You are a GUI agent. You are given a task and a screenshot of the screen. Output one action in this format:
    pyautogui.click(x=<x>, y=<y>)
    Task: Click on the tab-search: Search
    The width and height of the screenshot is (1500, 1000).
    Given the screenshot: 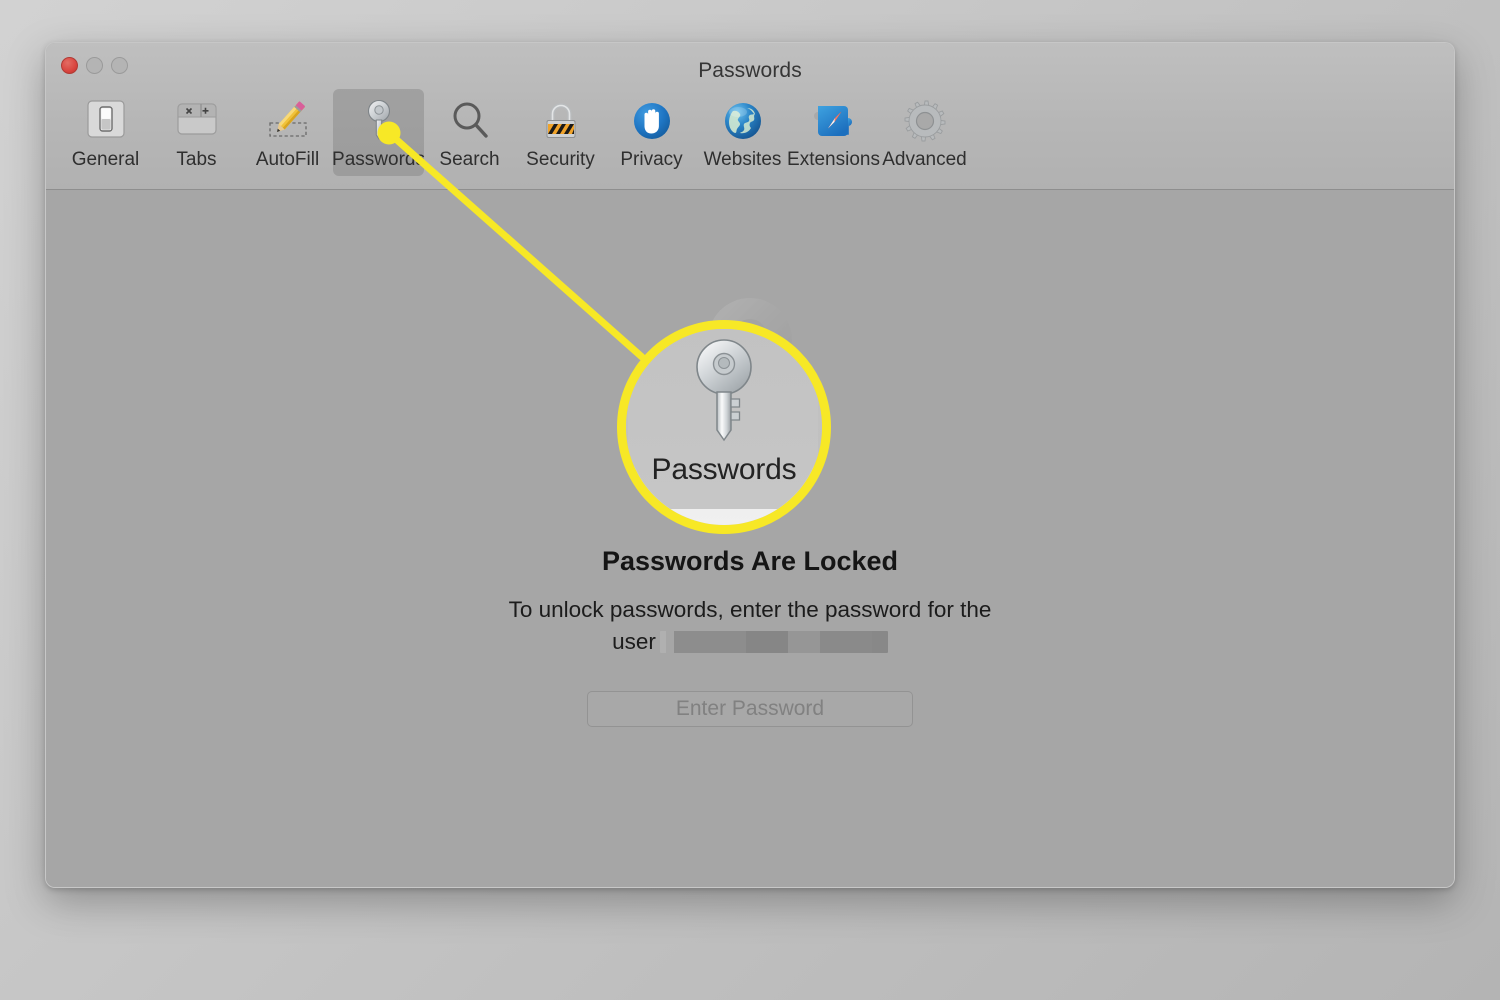 What is the action you would take?
    pyautogui.click(x=469, y=132)
    